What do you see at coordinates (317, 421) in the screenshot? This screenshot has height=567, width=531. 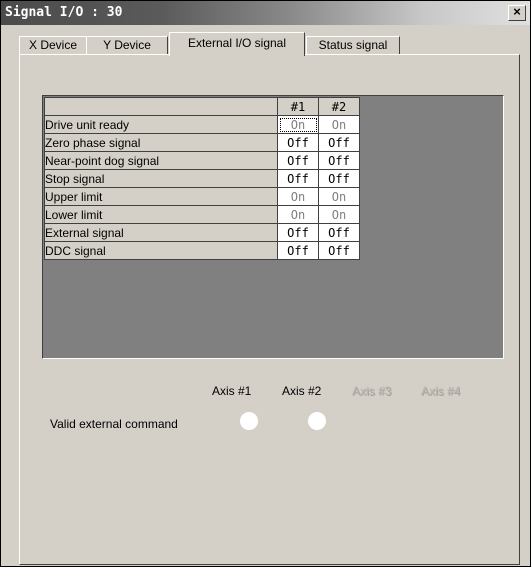 I see `axis-2-status-lamp` at bounding box center [317, 421].